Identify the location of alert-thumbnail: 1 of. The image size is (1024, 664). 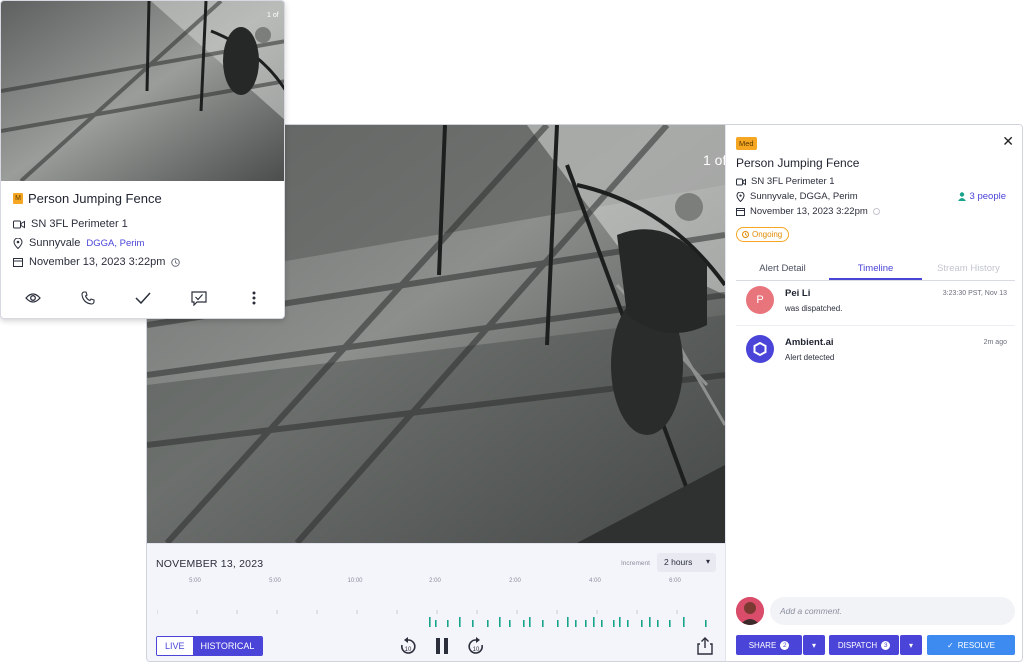
(142, 91).